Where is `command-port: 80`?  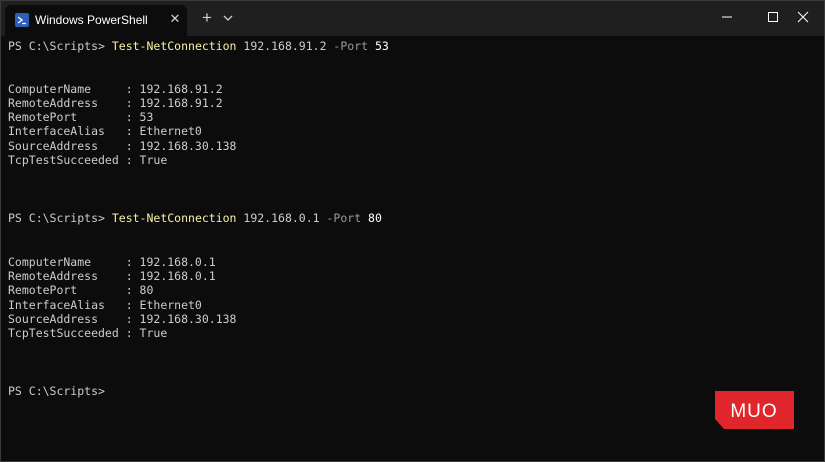 command-port: 80 is located at coordinates (371, 218).